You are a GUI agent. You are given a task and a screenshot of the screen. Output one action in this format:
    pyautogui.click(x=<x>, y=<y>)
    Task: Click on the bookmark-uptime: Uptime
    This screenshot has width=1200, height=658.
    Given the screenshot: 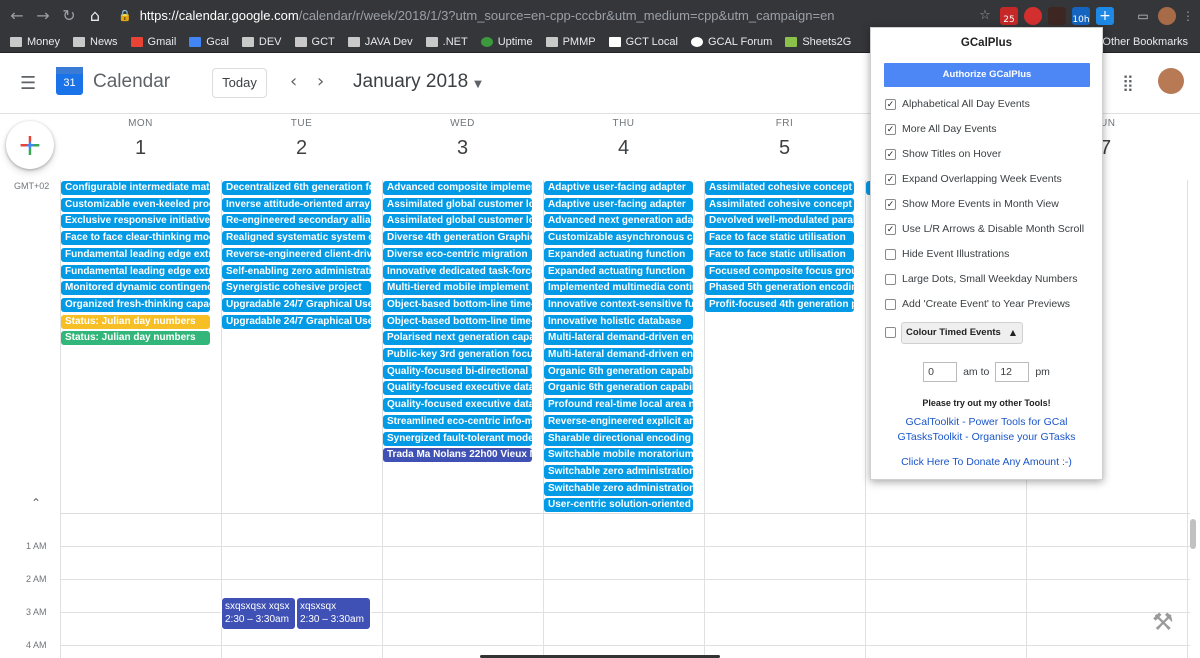 What is the action you would take?
    pyautogui.click(x=506, y=42)
    